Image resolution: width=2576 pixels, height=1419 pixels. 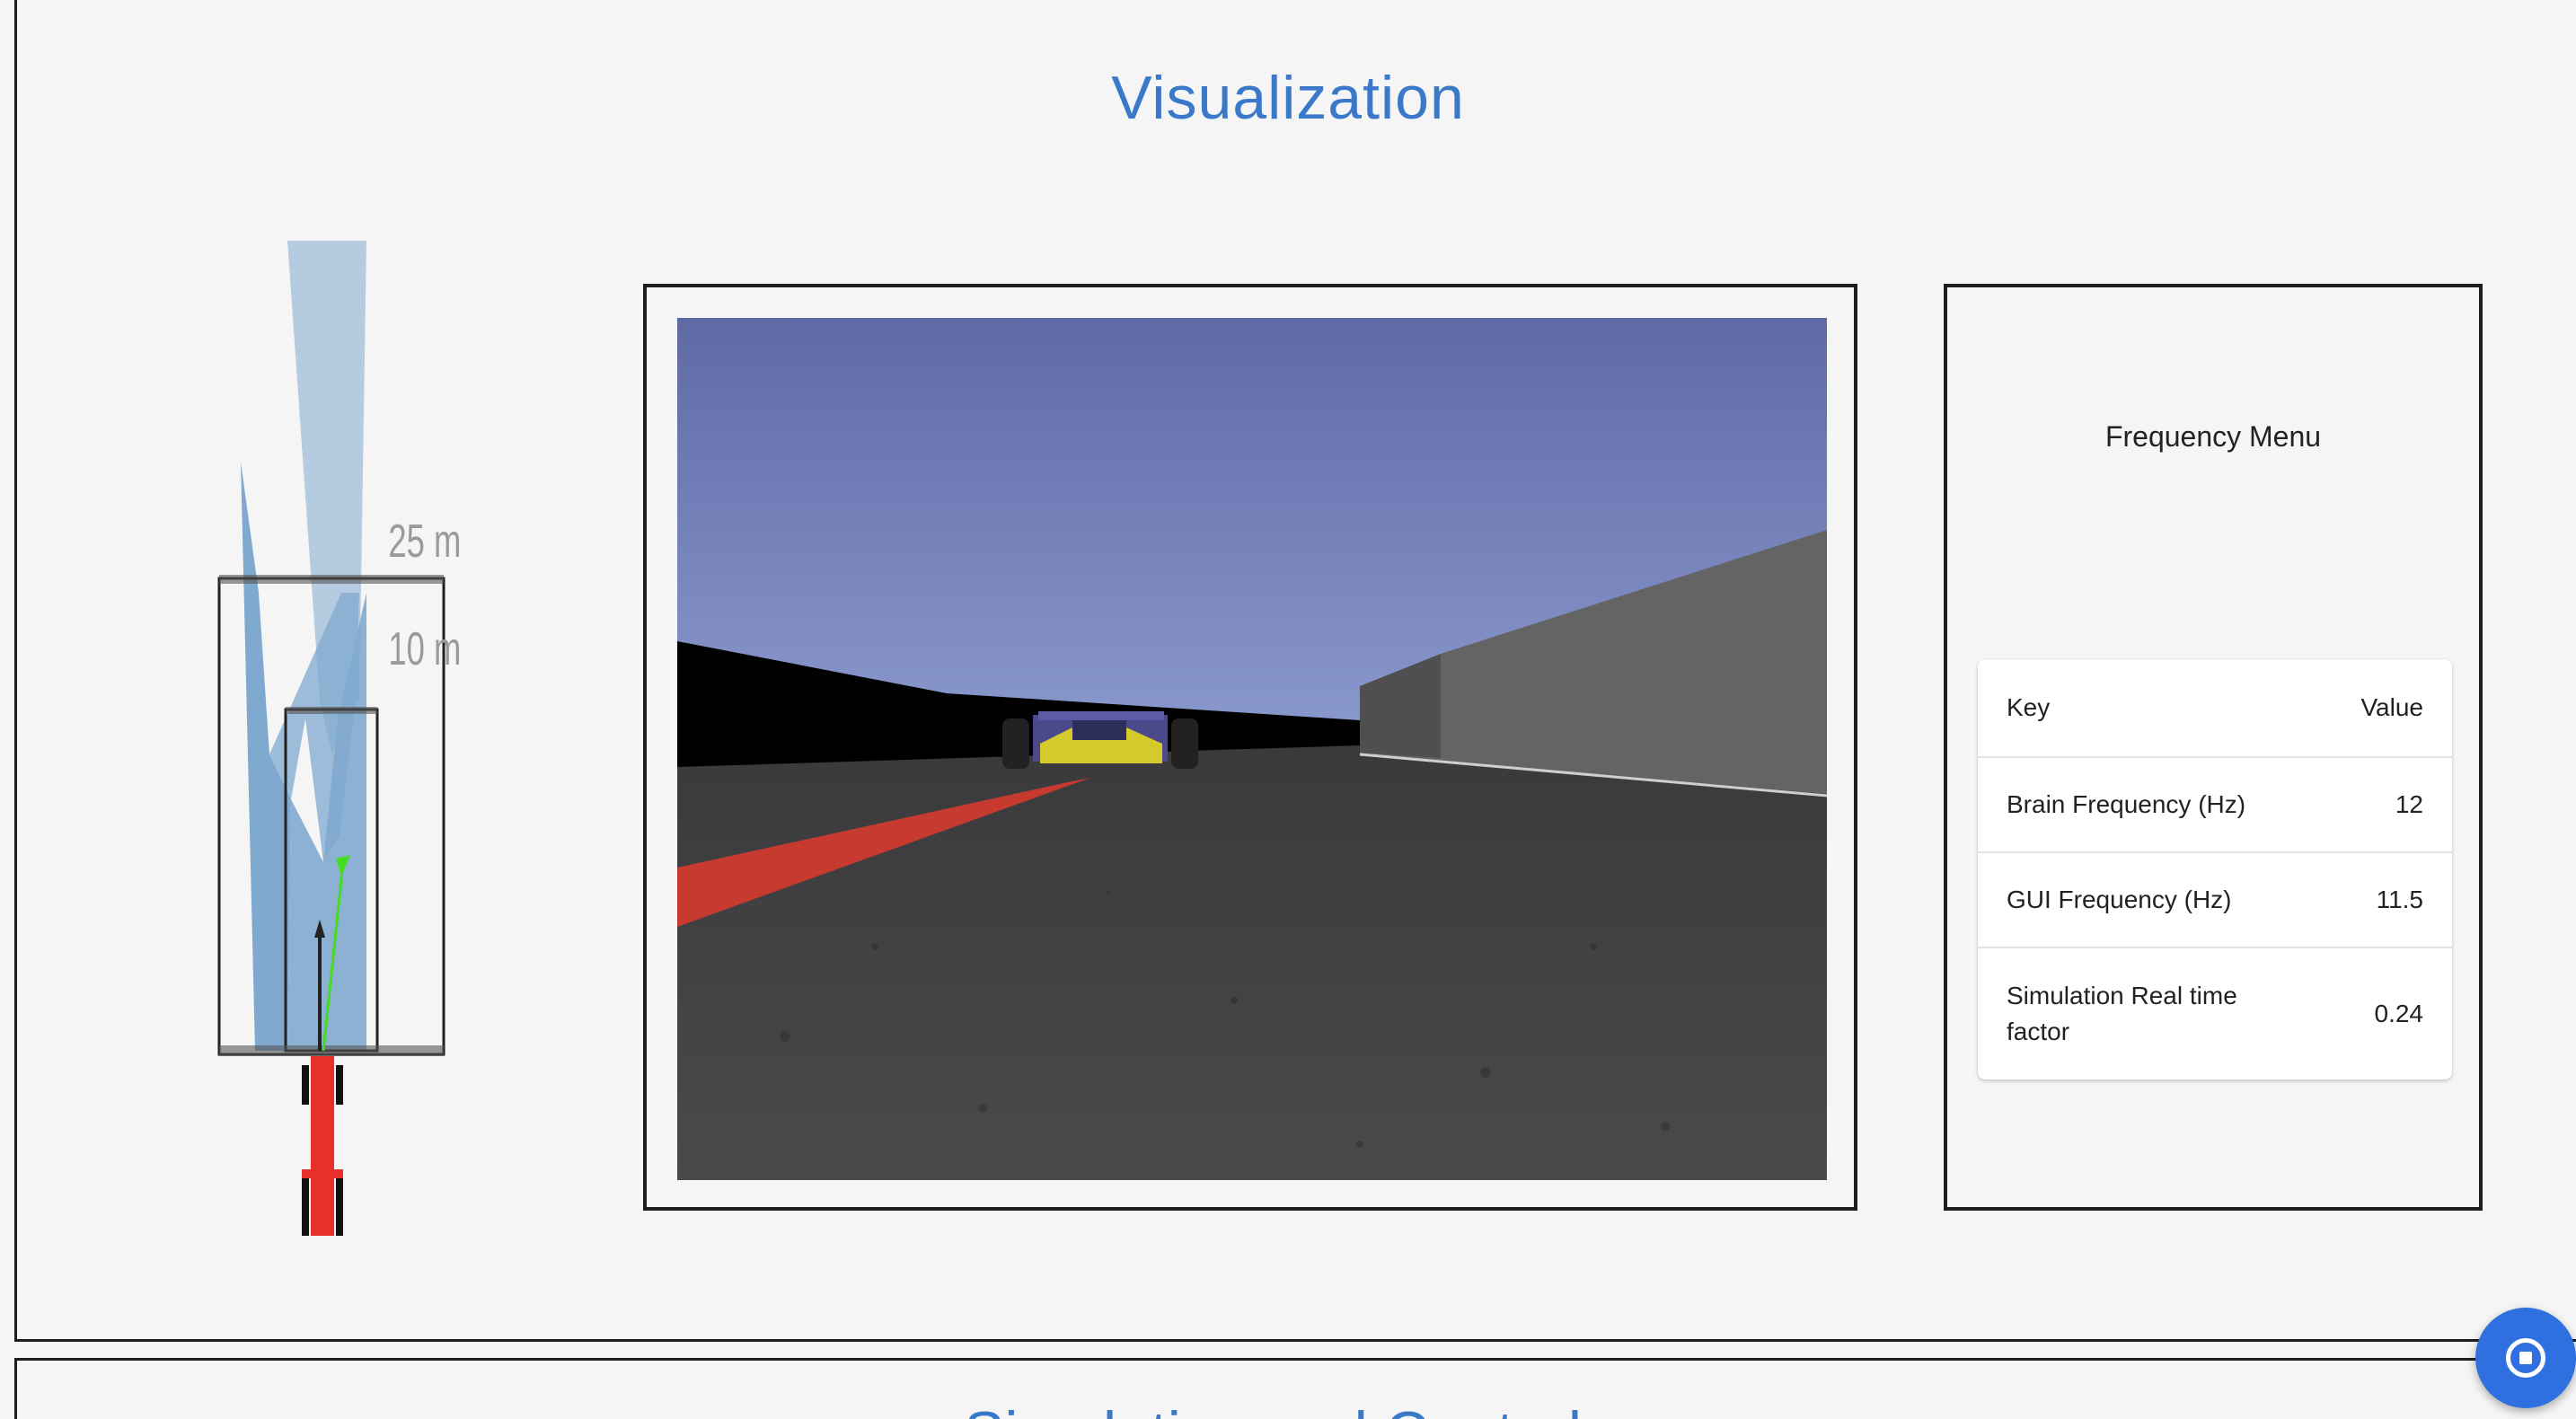 I want to click on table-row: Brain Frequency (Hz) 12, so click(x=2215, y=805).